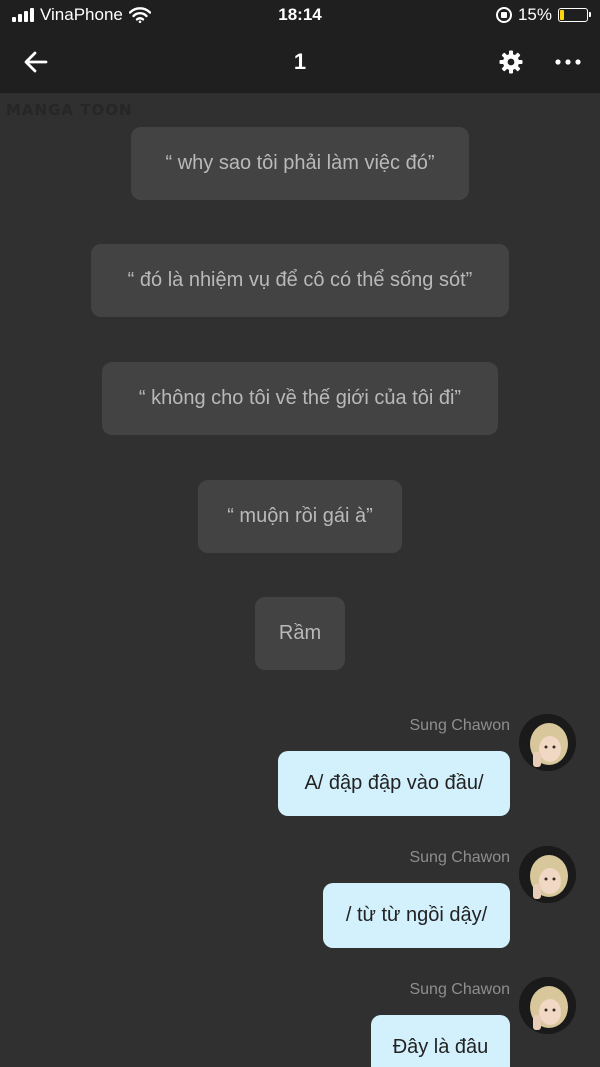  Describe the element at coordinates (574, 15) in the screenshot. I see `battery-icon` at that location.